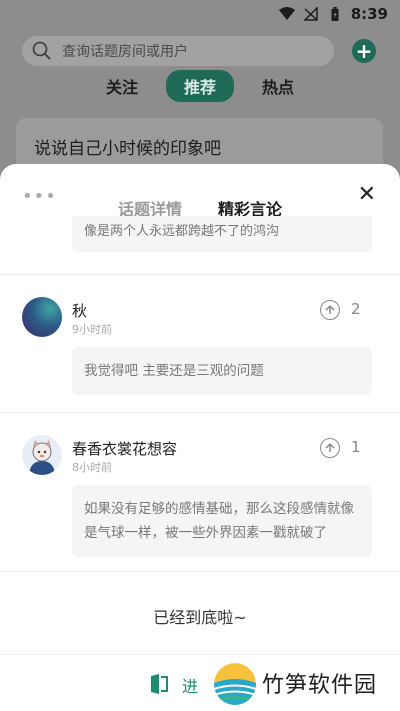 Image resolution: width=400 pixels, height=711 pixels. What do you see at coordinates (182, 231) in the screenshot?
I see `partial-comment-text: 像是两个人永远都跨越不了的鸿沟` at bounding box center [182, 231].